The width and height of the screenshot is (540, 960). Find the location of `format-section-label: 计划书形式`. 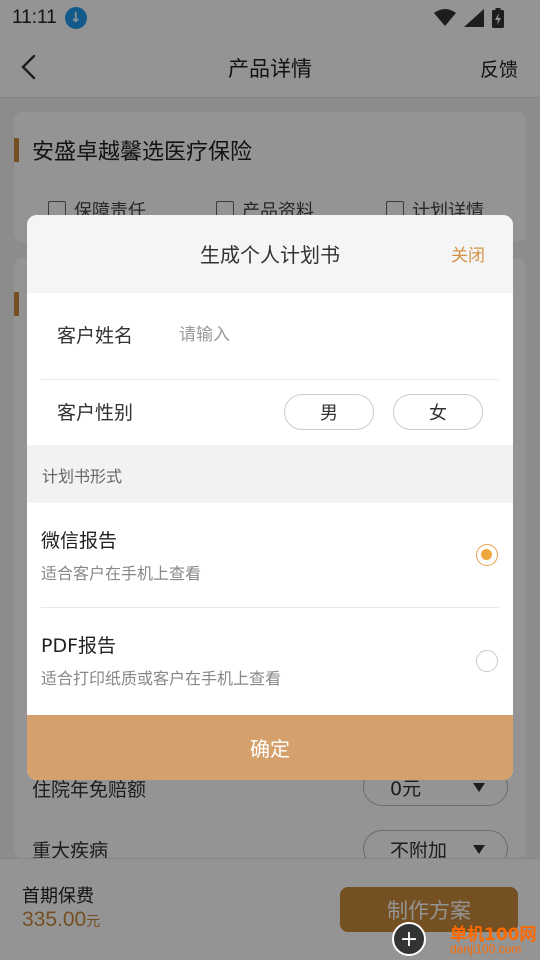

format-section-label: 计划书形式 is located at coordinates (82, 476).